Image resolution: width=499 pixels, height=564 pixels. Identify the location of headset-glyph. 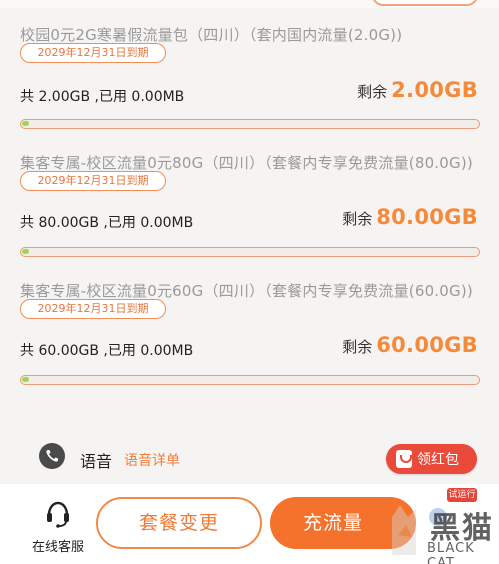
(58, 514).